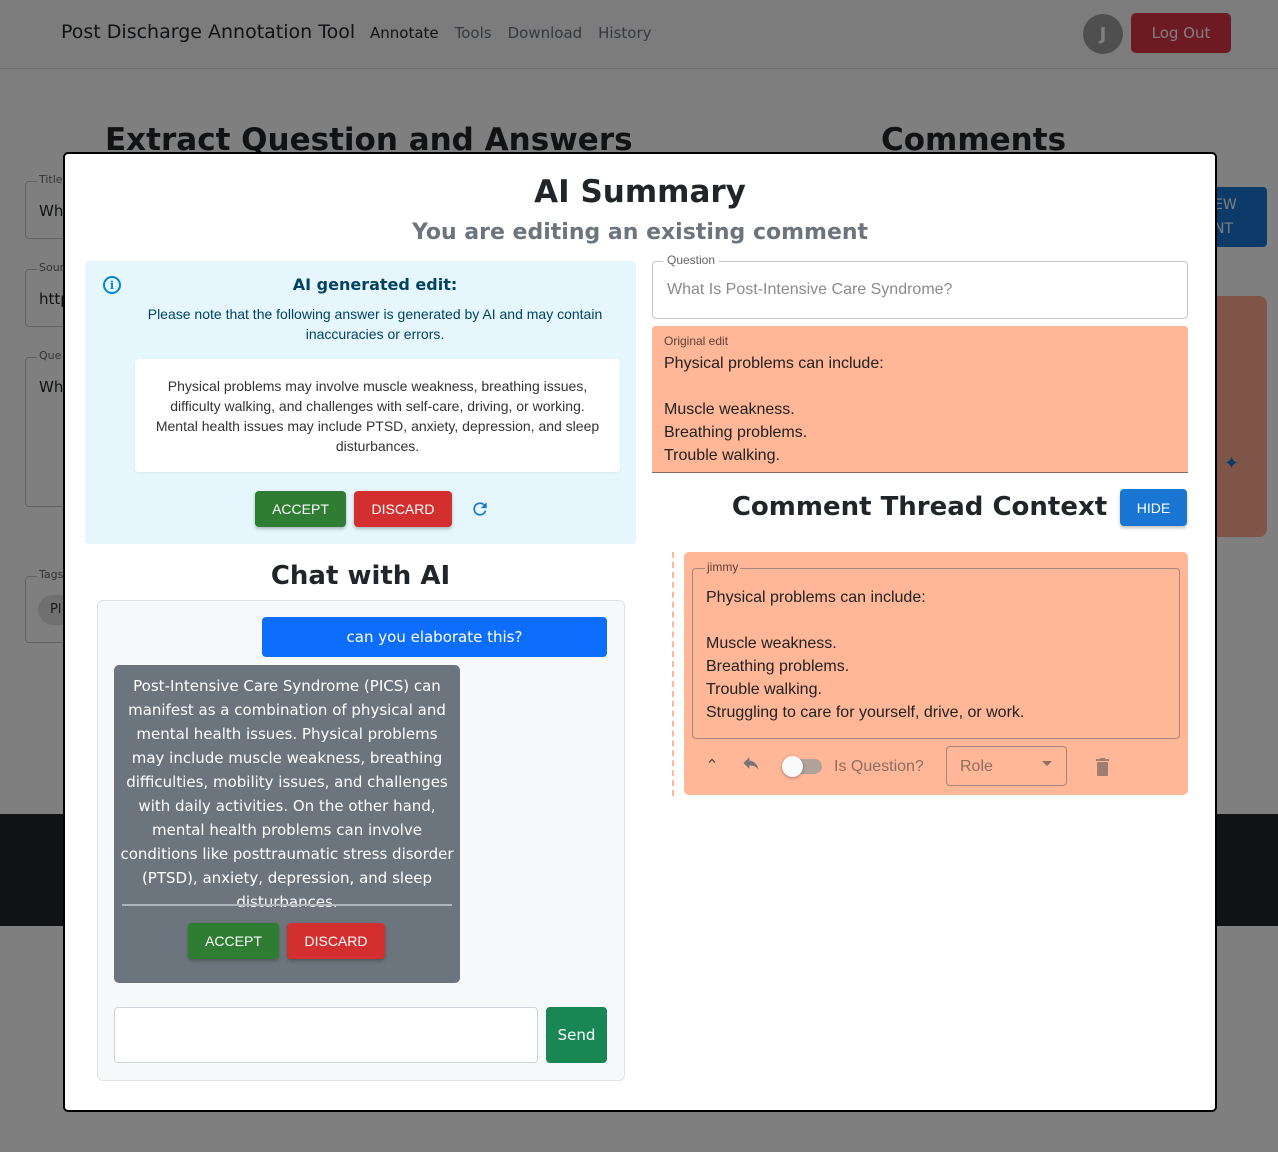 Image resolution: width=1278 pixels, height=1152 pixels. I want to click on accept-edit-button: ACCEPT, so click(300, 509).